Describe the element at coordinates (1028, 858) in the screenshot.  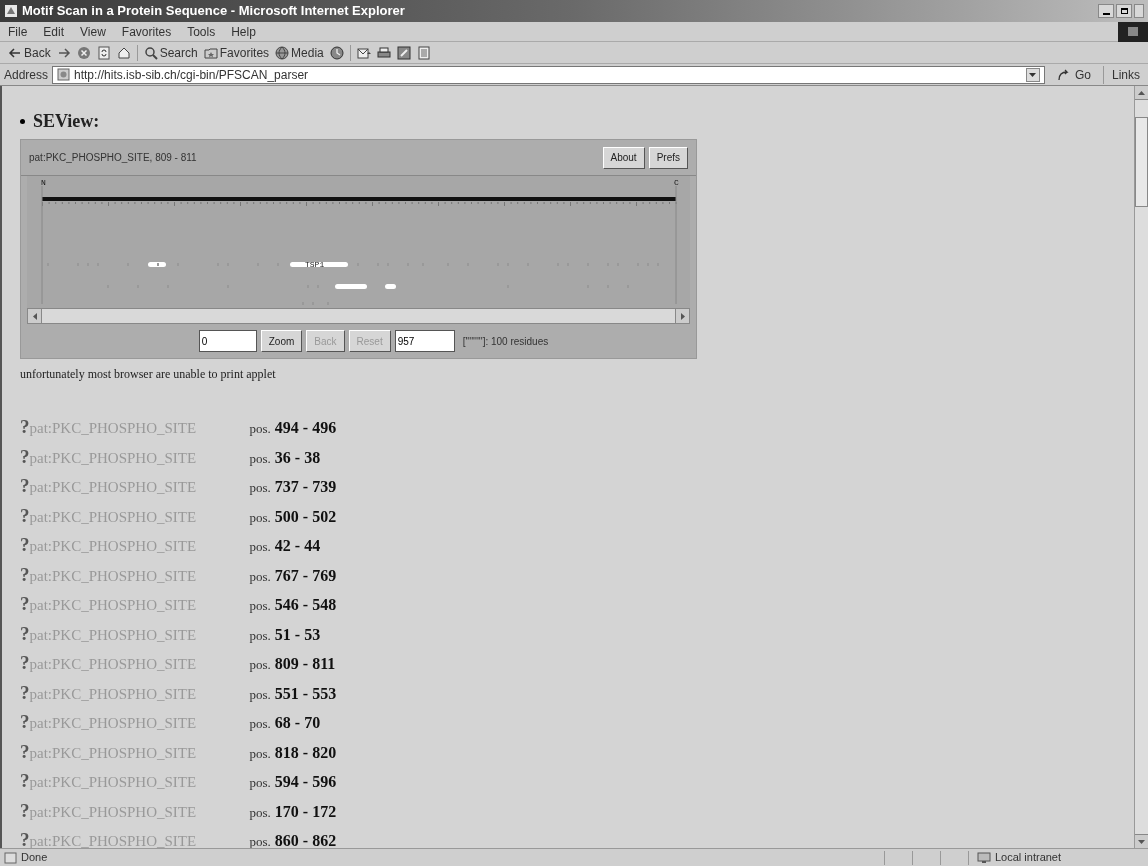
I see `zone-label: Local intranet` at that location.